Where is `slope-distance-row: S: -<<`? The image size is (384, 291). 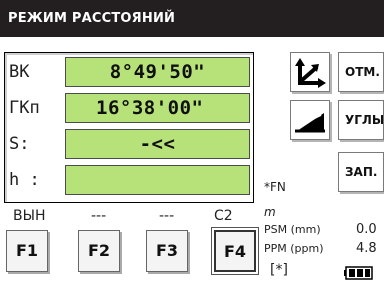 slope-distance-row: S: -<< is located at coordinates (130, 144).